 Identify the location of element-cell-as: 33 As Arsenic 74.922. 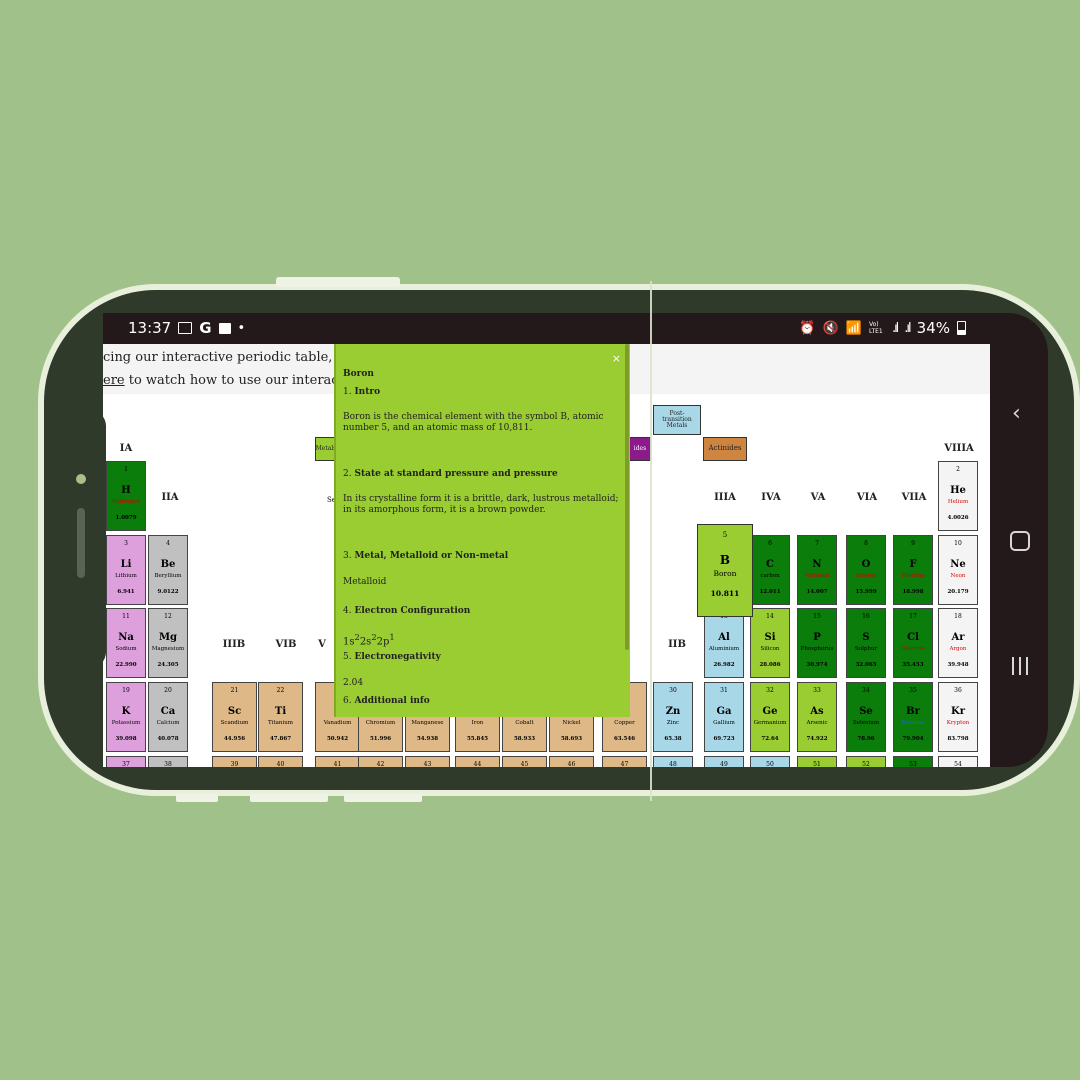
(817, 717).